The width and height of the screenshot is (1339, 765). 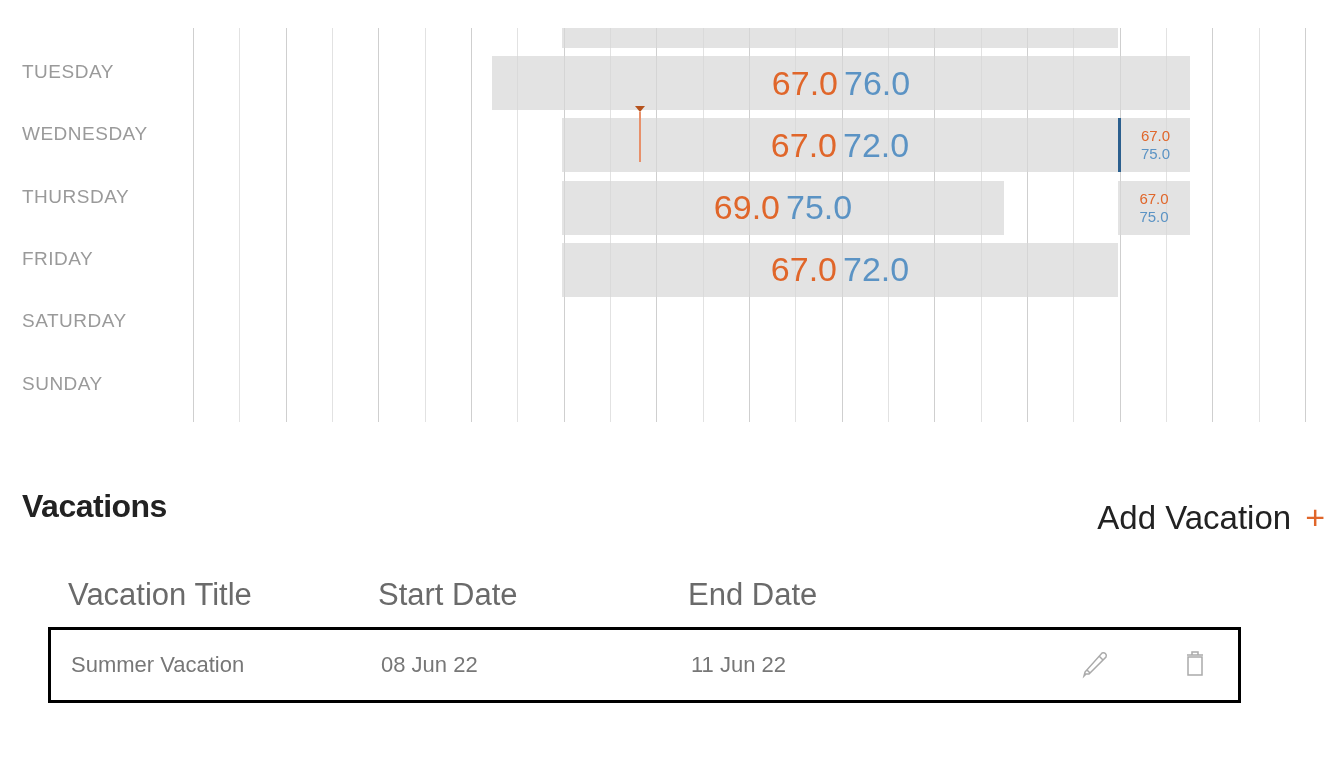 What do you see at coordinates (1211, 517) in the screenshot?
I see `add-vacation-button: Add Vacation +` at bounding box center [1211, 517].